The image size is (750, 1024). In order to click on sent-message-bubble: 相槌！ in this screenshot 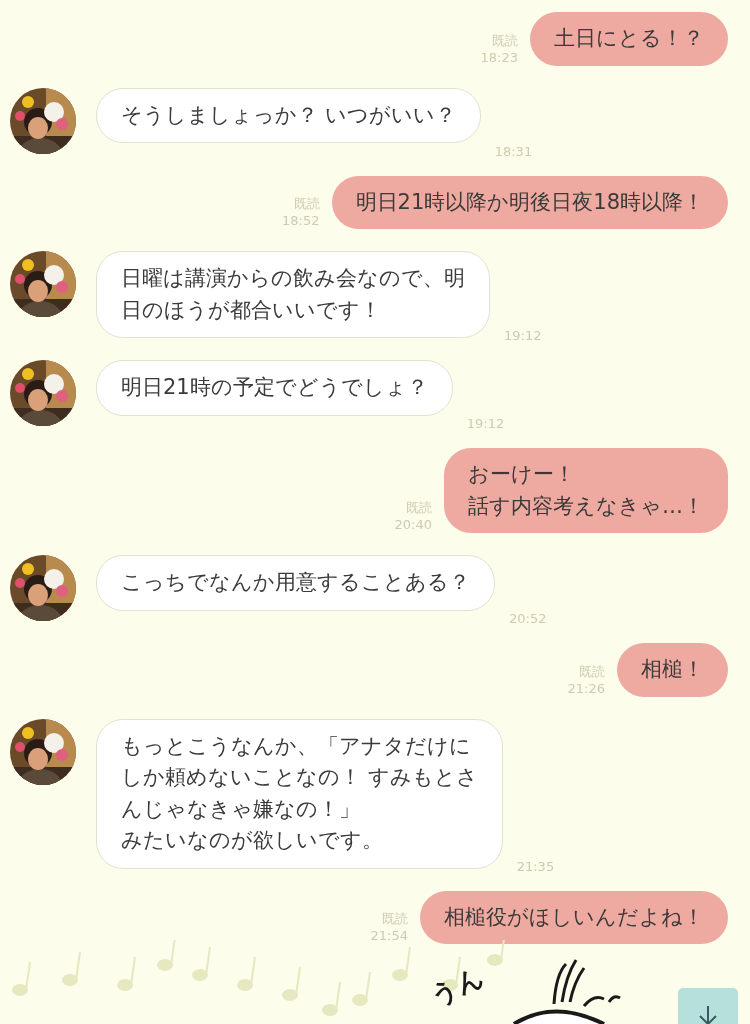, I will do `click(672, 670)`.